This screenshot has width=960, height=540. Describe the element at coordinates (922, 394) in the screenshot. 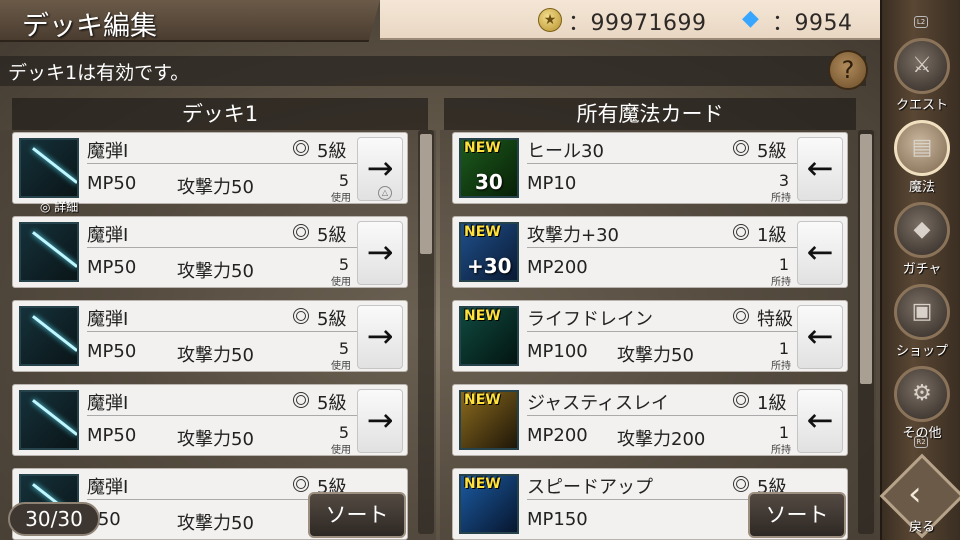

I see `gear-icon: ⚙` at that location.